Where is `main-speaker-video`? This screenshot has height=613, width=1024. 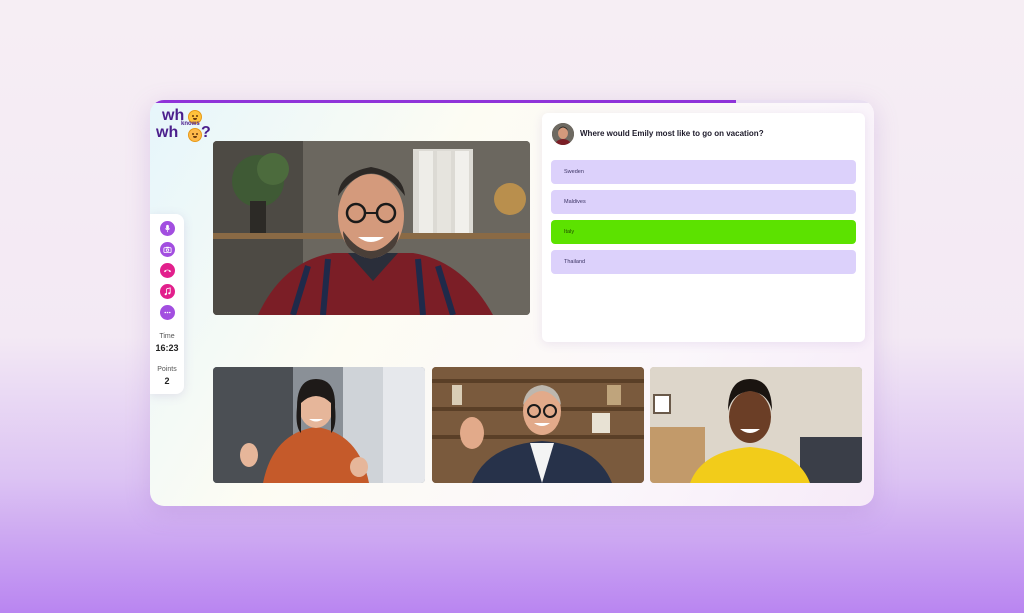 main-speaker-video is located at coordinates (371, 228).